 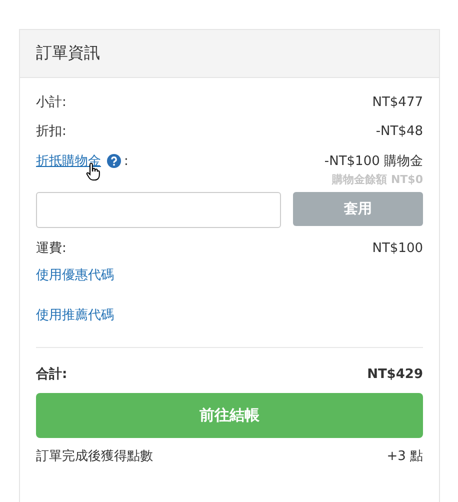 What do you see at coordinates (75, 283) in the screenshot?
I see `code-link: 使用優惠代碼` at bounding box center [75, 283].